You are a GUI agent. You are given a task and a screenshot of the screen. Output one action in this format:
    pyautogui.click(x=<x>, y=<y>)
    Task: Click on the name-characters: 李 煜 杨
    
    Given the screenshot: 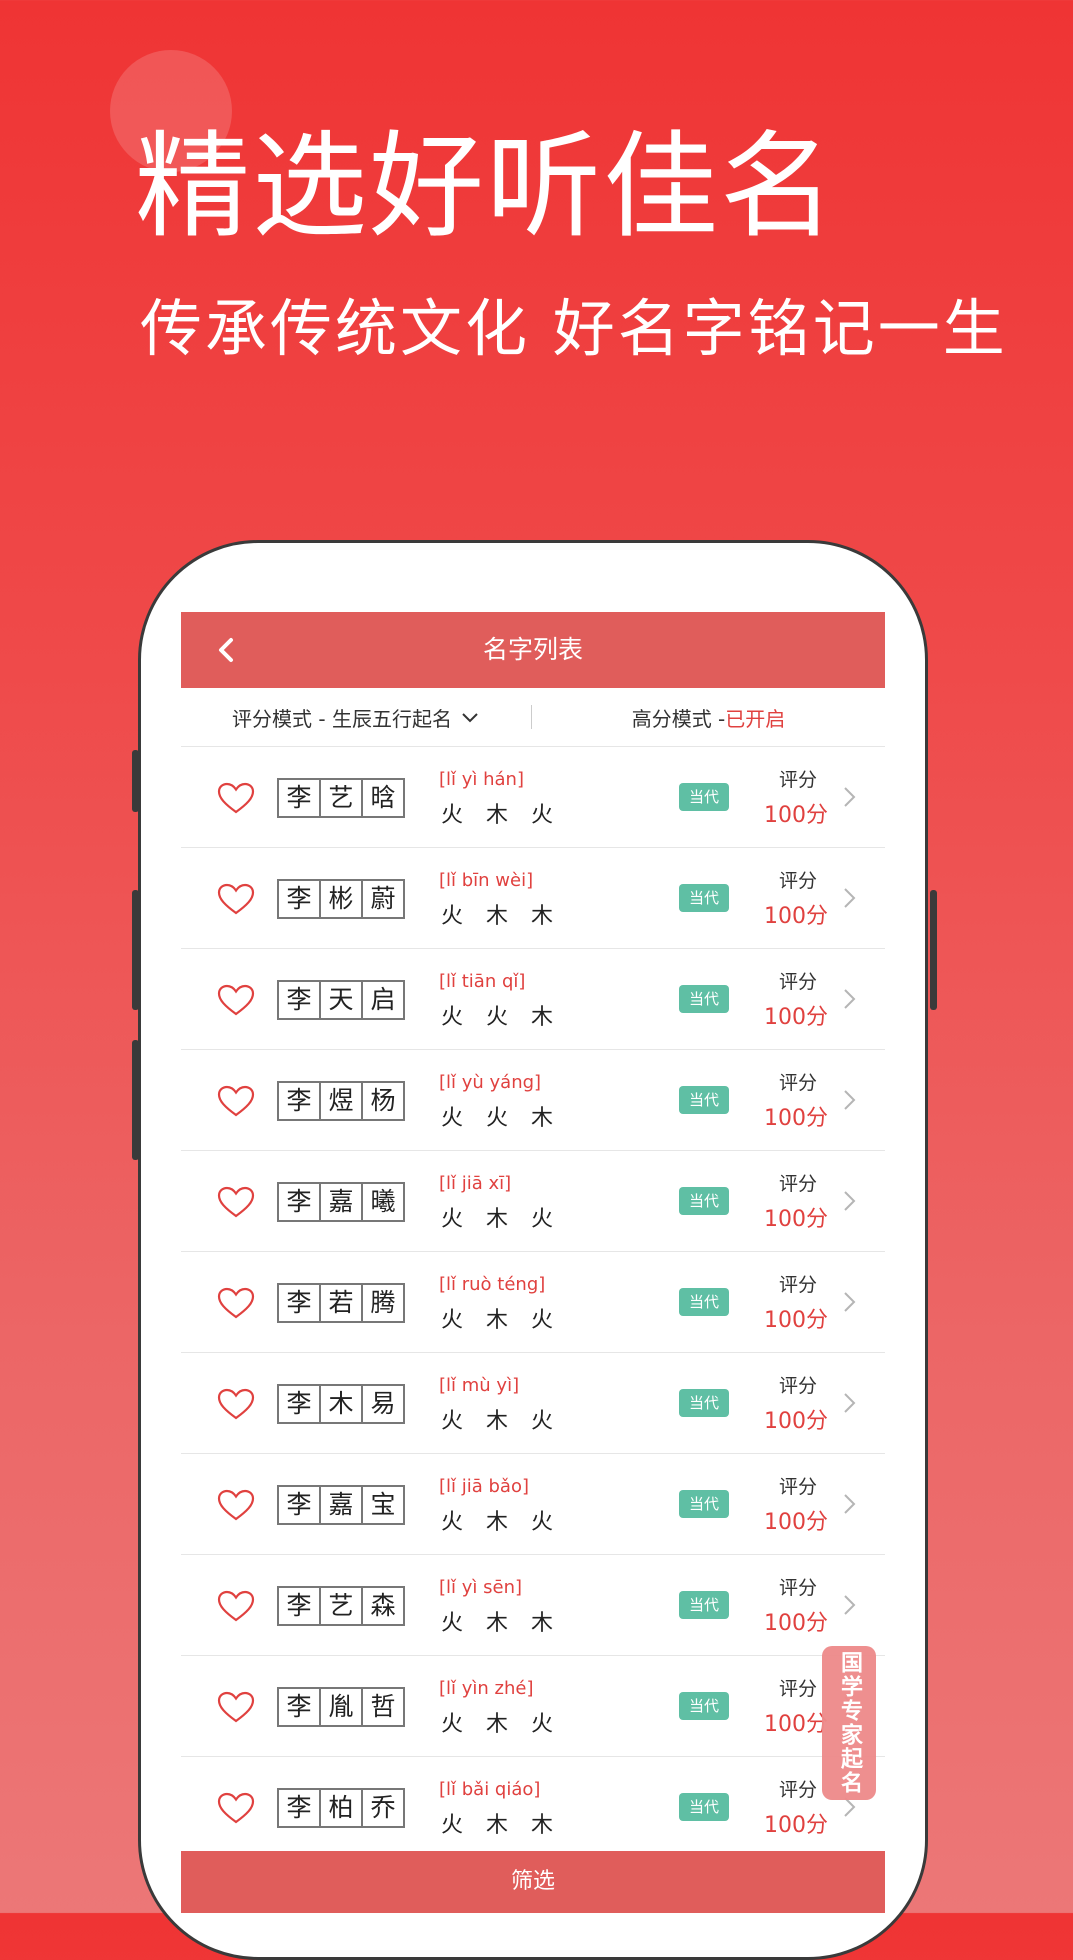 What is the action you would take?
    pyautogui.click(x=341, y=1101)
    